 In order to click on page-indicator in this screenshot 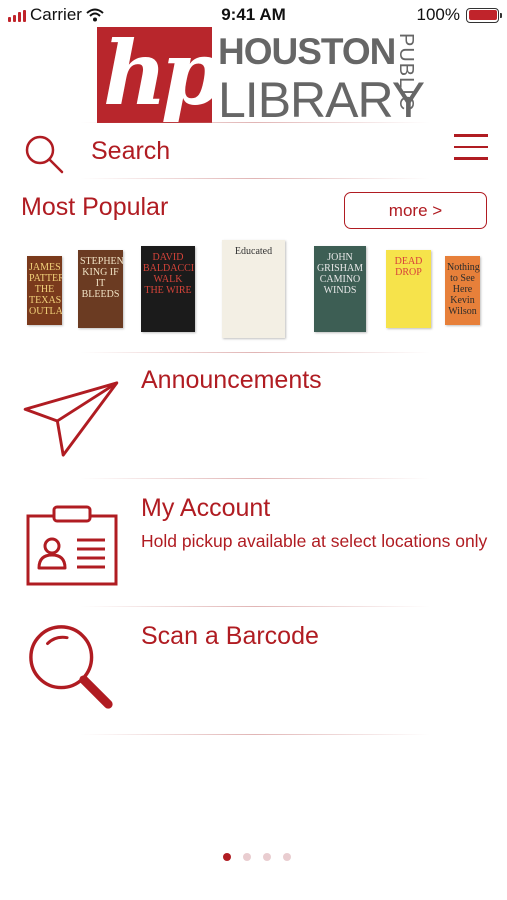, I will do `click(253, 857)`.